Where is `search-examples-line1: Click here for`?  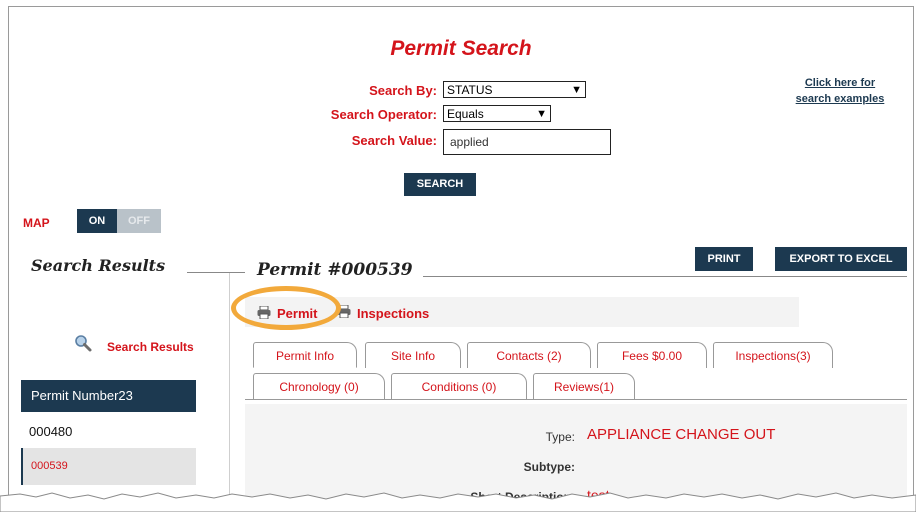 search-examples-line1: Click here for is located at coordinates (840, 83).